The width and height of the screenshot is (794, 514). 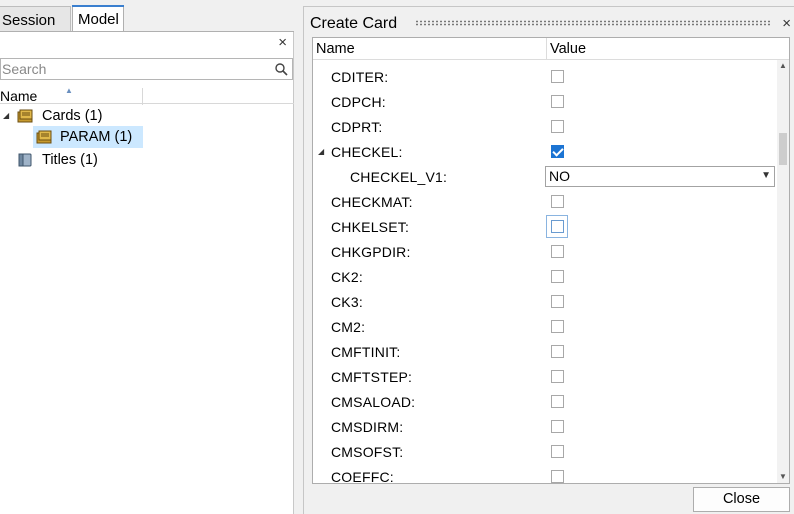 I want to click on table-row: CMFTINIT:, so click(x=546, y=352).